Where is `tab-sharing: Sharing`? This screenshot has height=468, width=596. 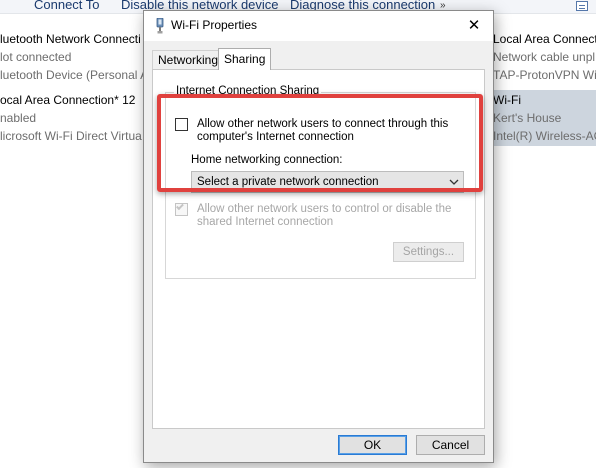
tab-sharing: Sharing is located at coordinates (245, 59).